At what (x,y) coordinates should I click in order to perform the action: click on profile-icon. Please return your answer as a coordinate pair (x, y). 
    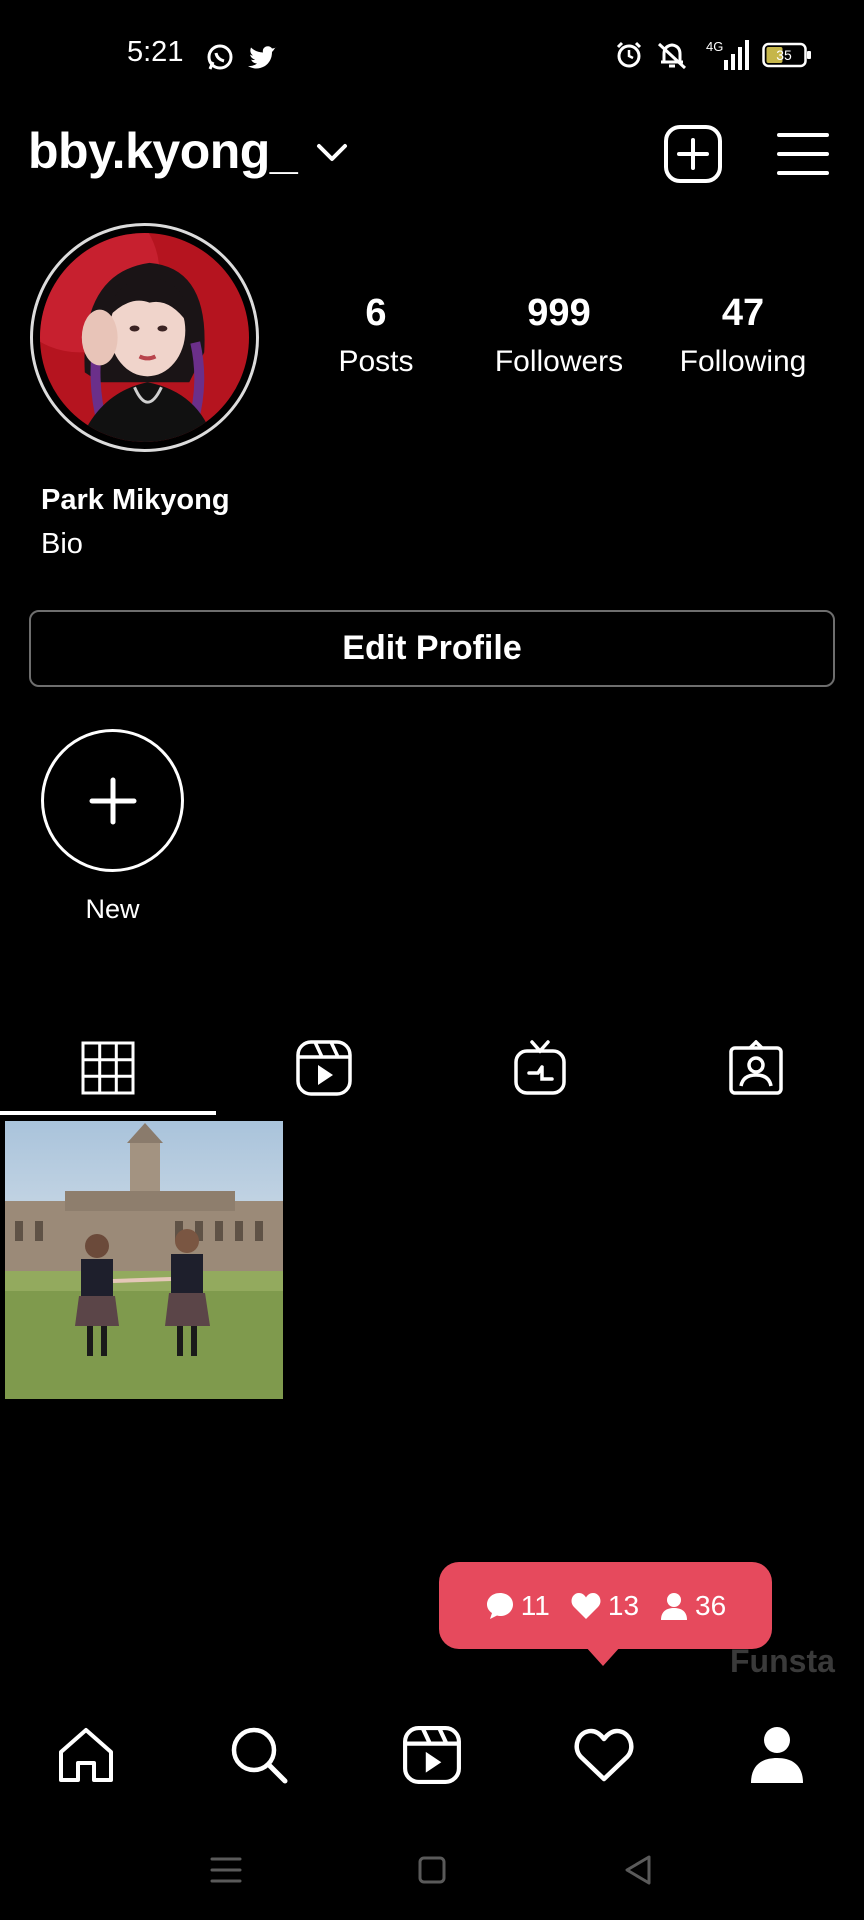
    Looking at the image, I should click on (777, 1755).